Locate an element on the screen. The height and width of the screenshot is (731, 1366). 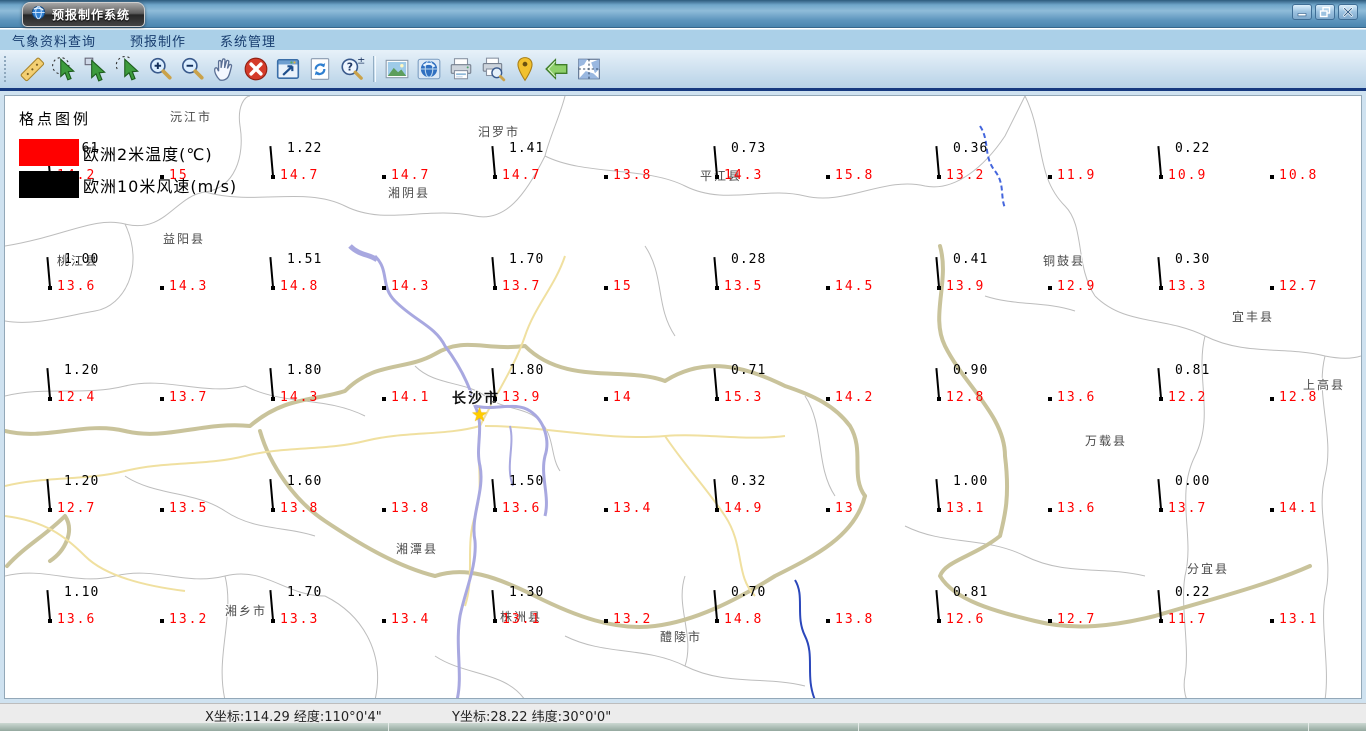
grid-wind-value: 0.28 is located at coordinates (749, 259).